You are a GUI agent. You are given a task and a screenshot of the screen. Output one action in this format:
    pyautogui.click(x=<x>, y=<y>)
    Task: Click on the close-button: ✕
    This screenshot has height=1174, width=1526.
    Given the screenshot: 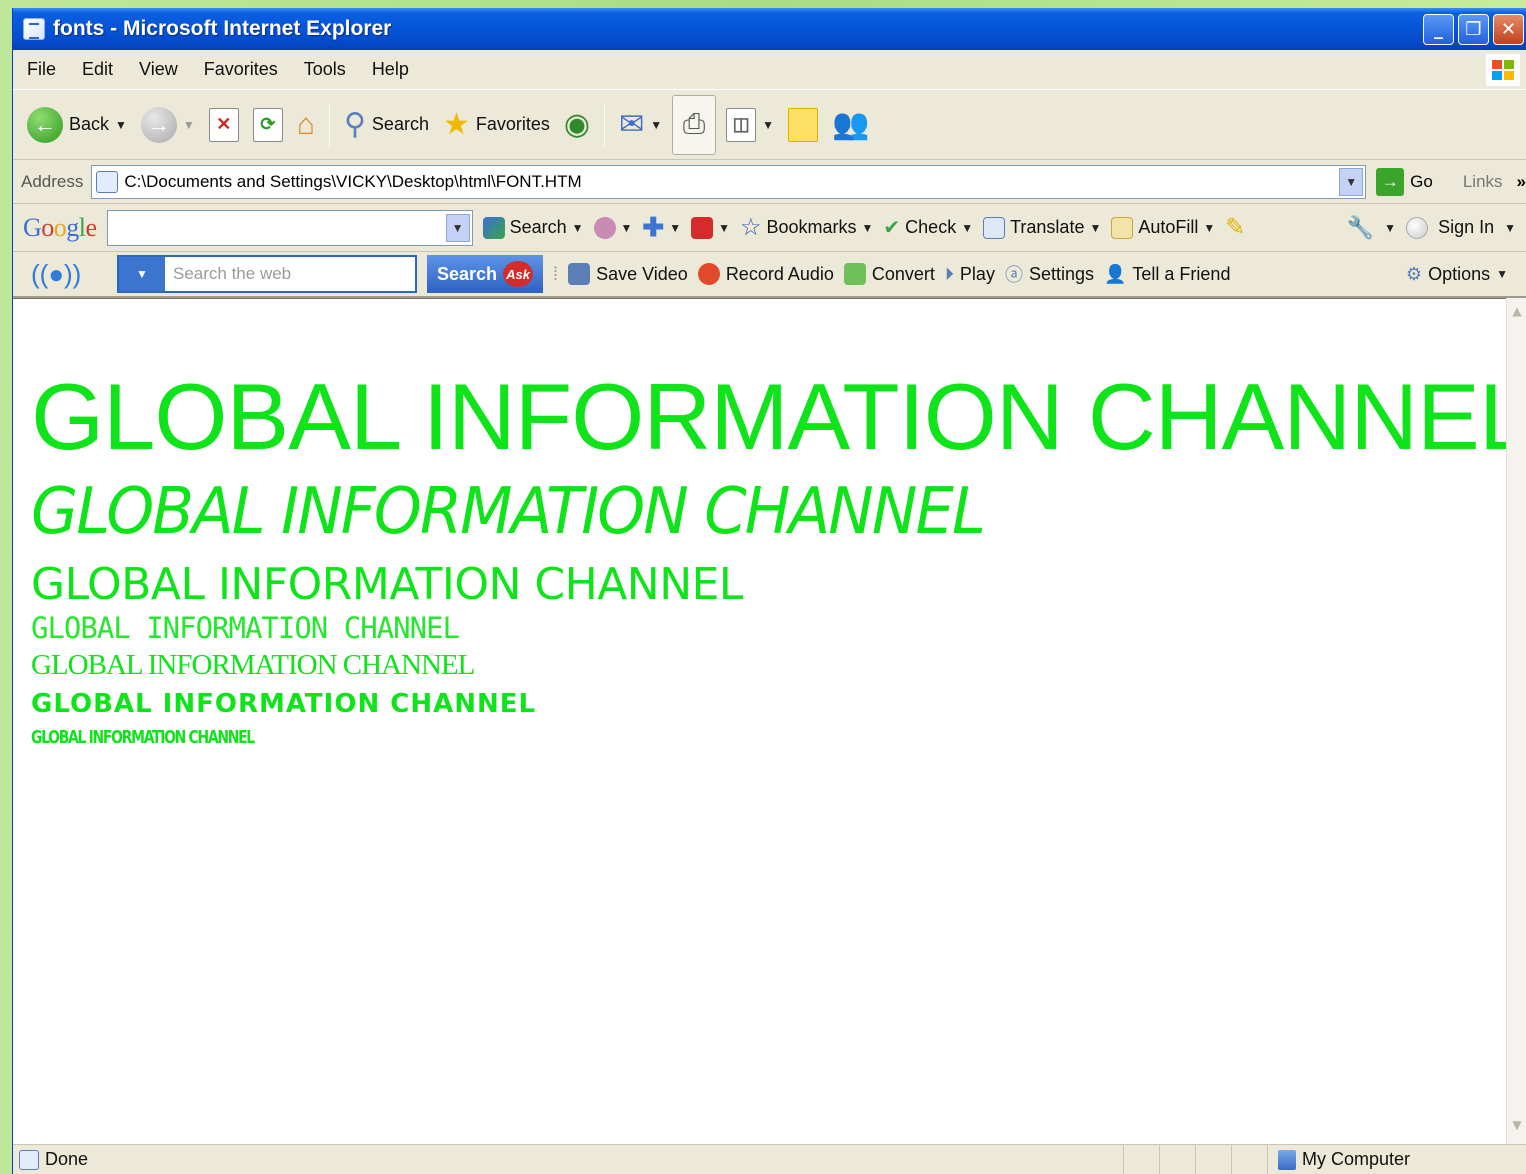 What is the action you would take?
    pyautogui.click(x=1508, y=29)
    